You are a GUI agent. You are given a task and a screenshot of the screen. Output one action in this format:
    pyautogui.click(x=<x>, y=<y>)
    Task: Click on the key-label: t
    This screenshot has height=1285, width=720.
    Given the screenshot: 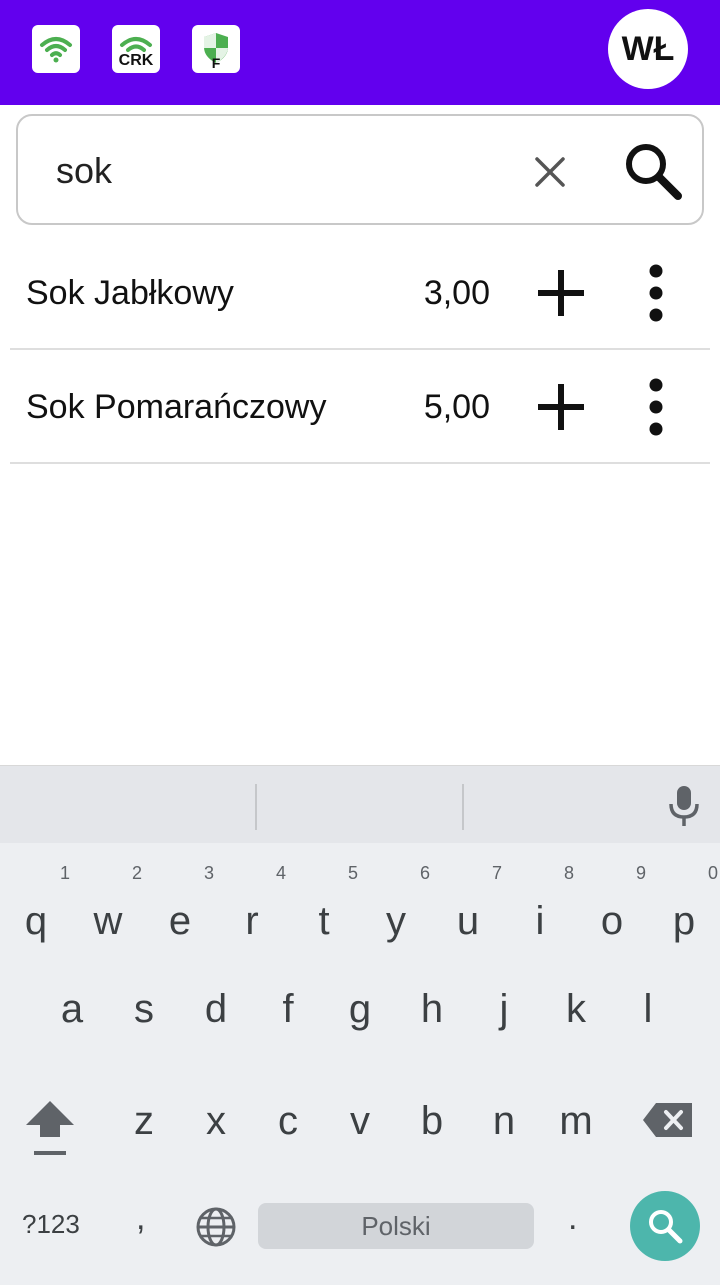 What is the action you would take?
    pyautogui.click(x=324, y=921)
    